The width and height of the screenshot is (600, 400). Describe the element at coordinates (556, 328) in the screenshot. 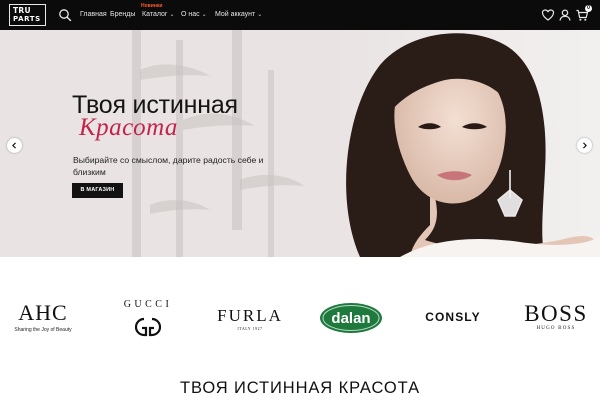

I see `brand-tagline: HUGO BOSS` at that location.